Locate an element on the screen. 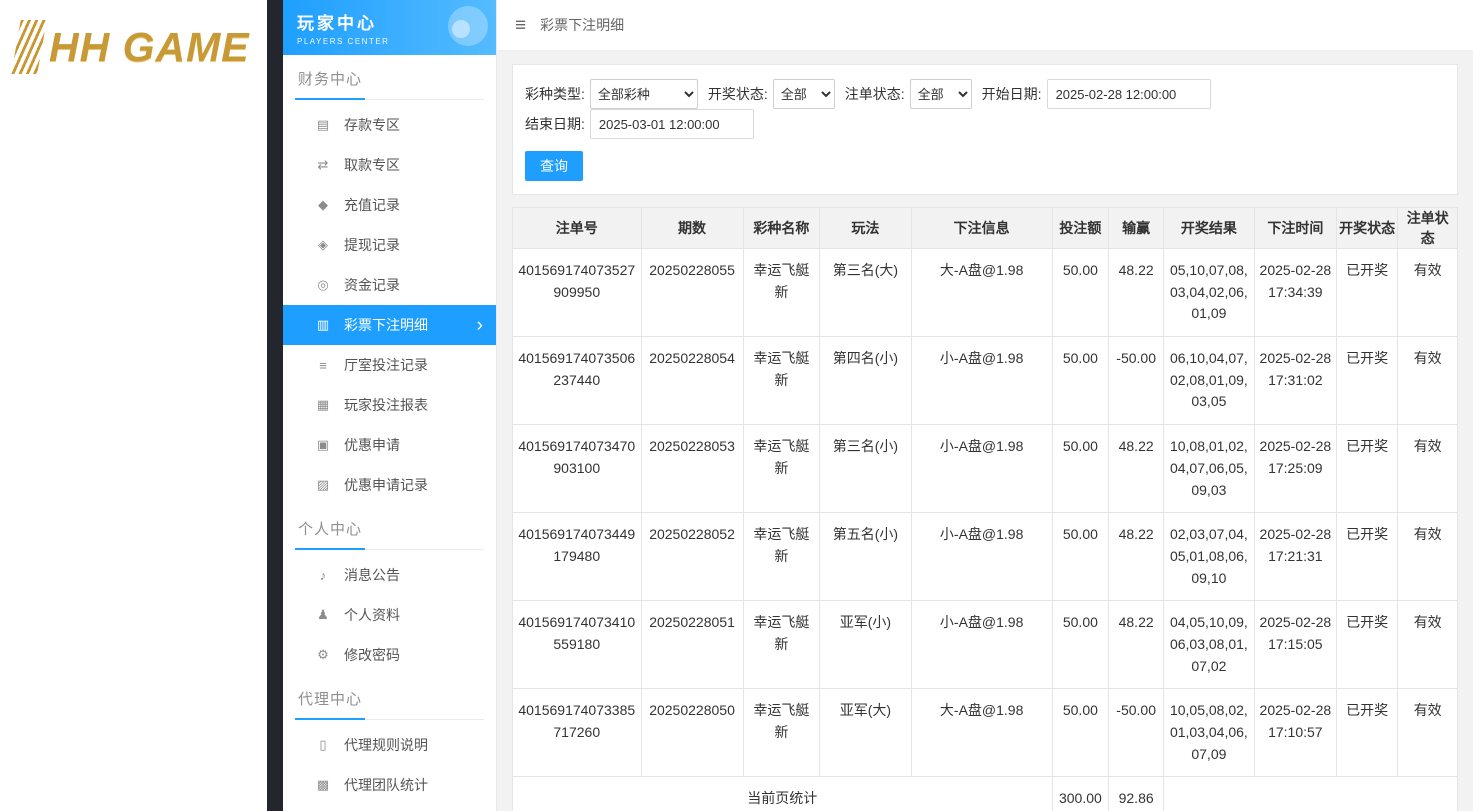 This screenshot has height=811, width=1473. sidebar-item-label: 代理规则说明 is located at coordinates (386, 745).